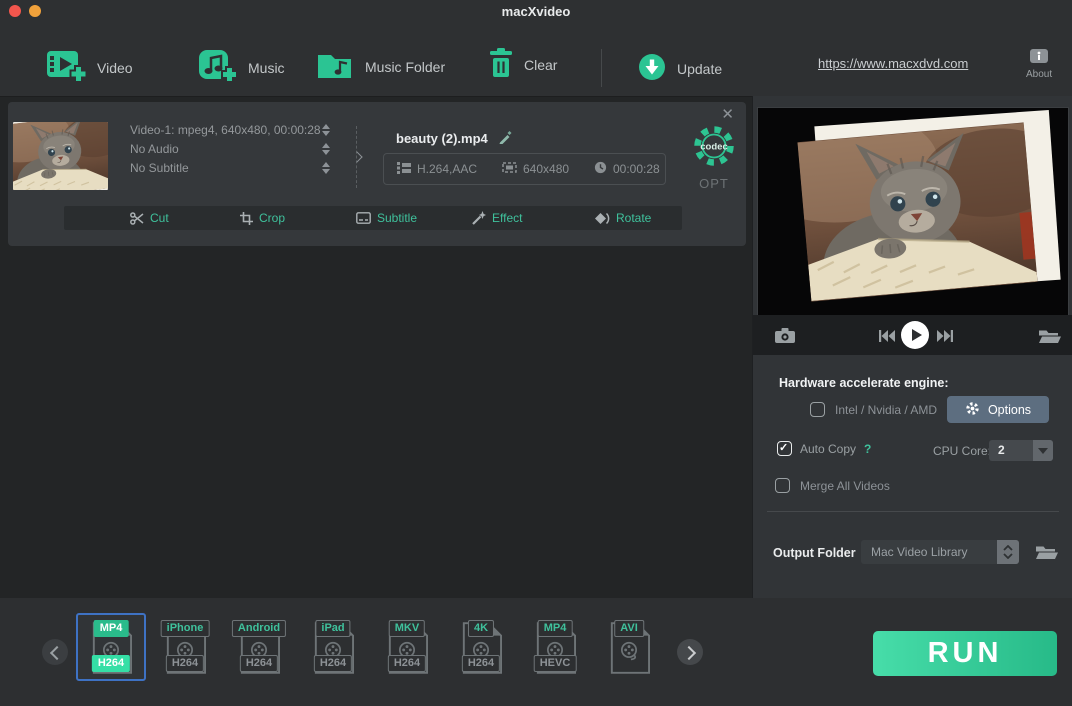 The image size is (1072, 706). I want to click on auto-copy-label: Auto Copy, so click(828, 448).